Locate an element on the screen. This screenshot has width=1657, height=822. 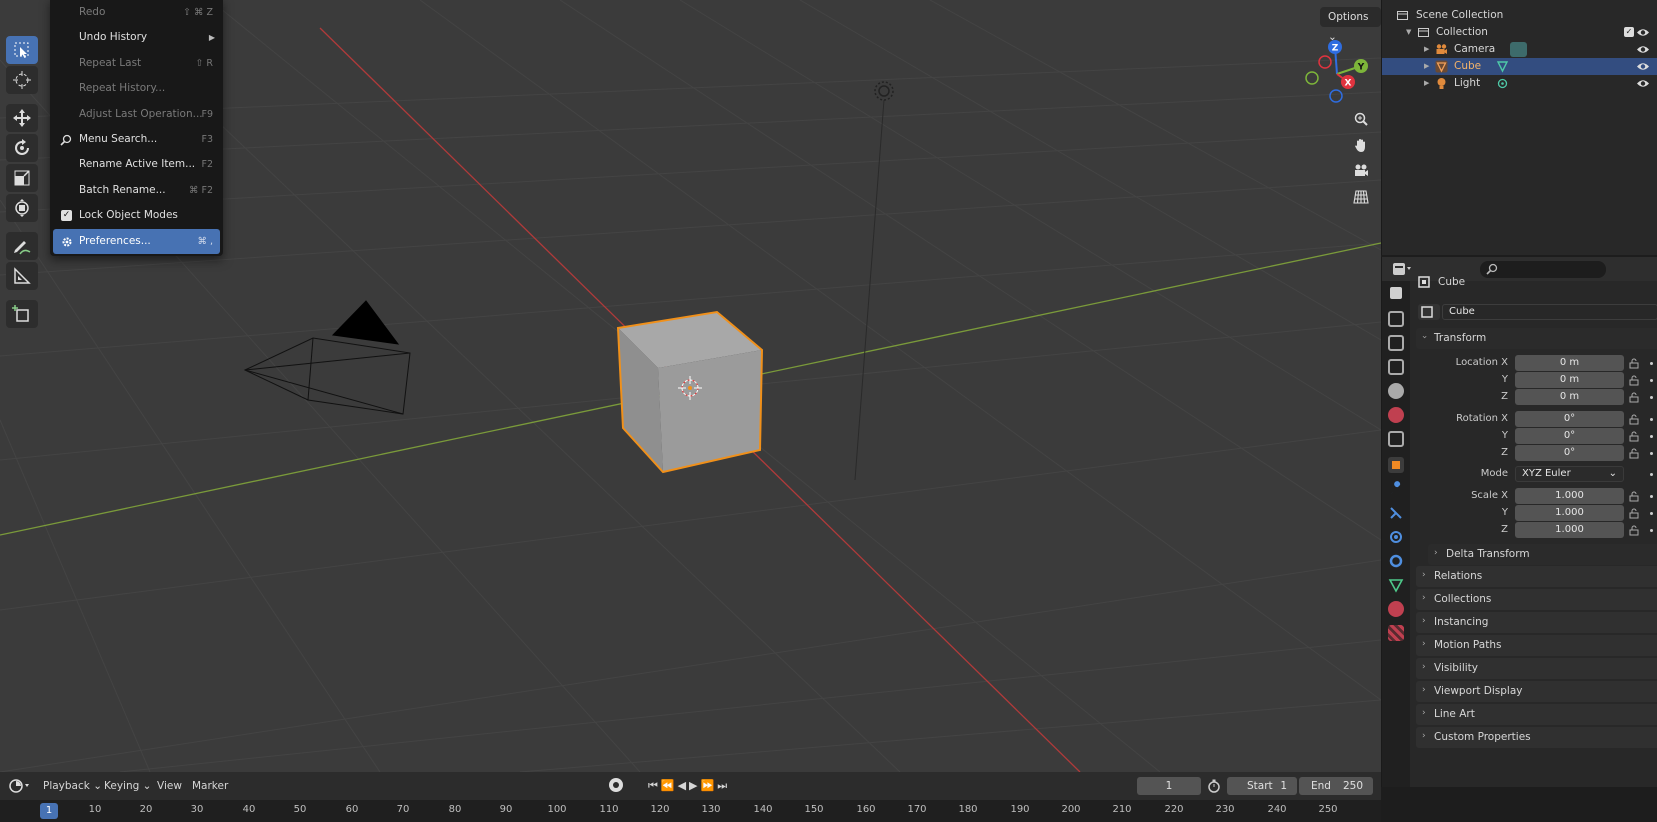
view-menu: View is located at coordinates (169, 786).